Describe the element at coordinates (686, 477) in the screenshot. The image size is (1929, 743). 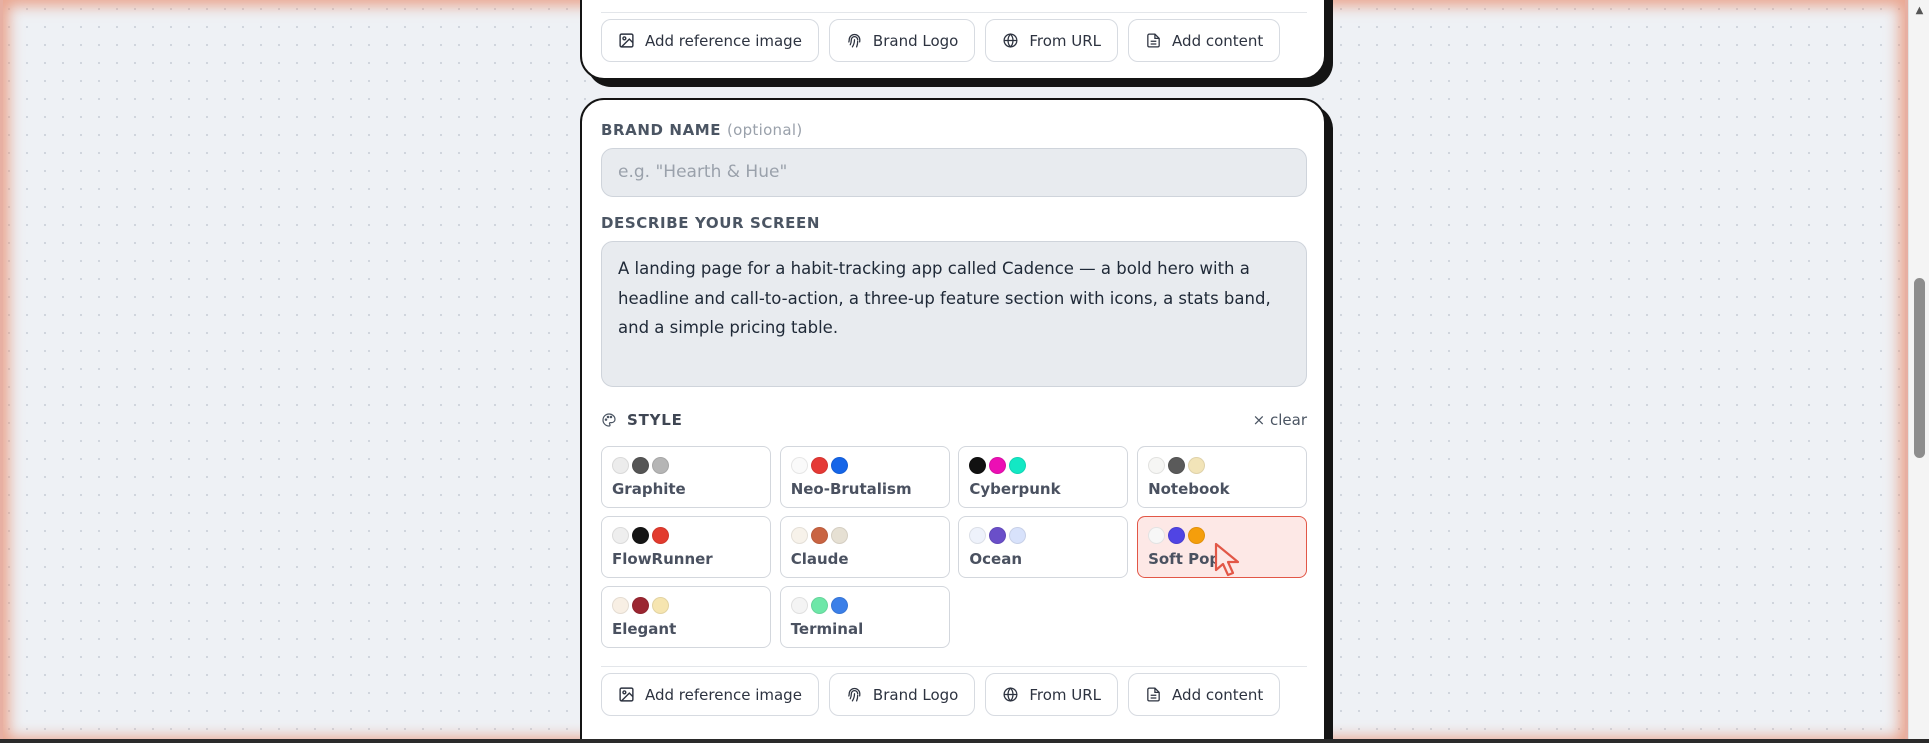
I see `style-option-graphite: Graphite` at that location.